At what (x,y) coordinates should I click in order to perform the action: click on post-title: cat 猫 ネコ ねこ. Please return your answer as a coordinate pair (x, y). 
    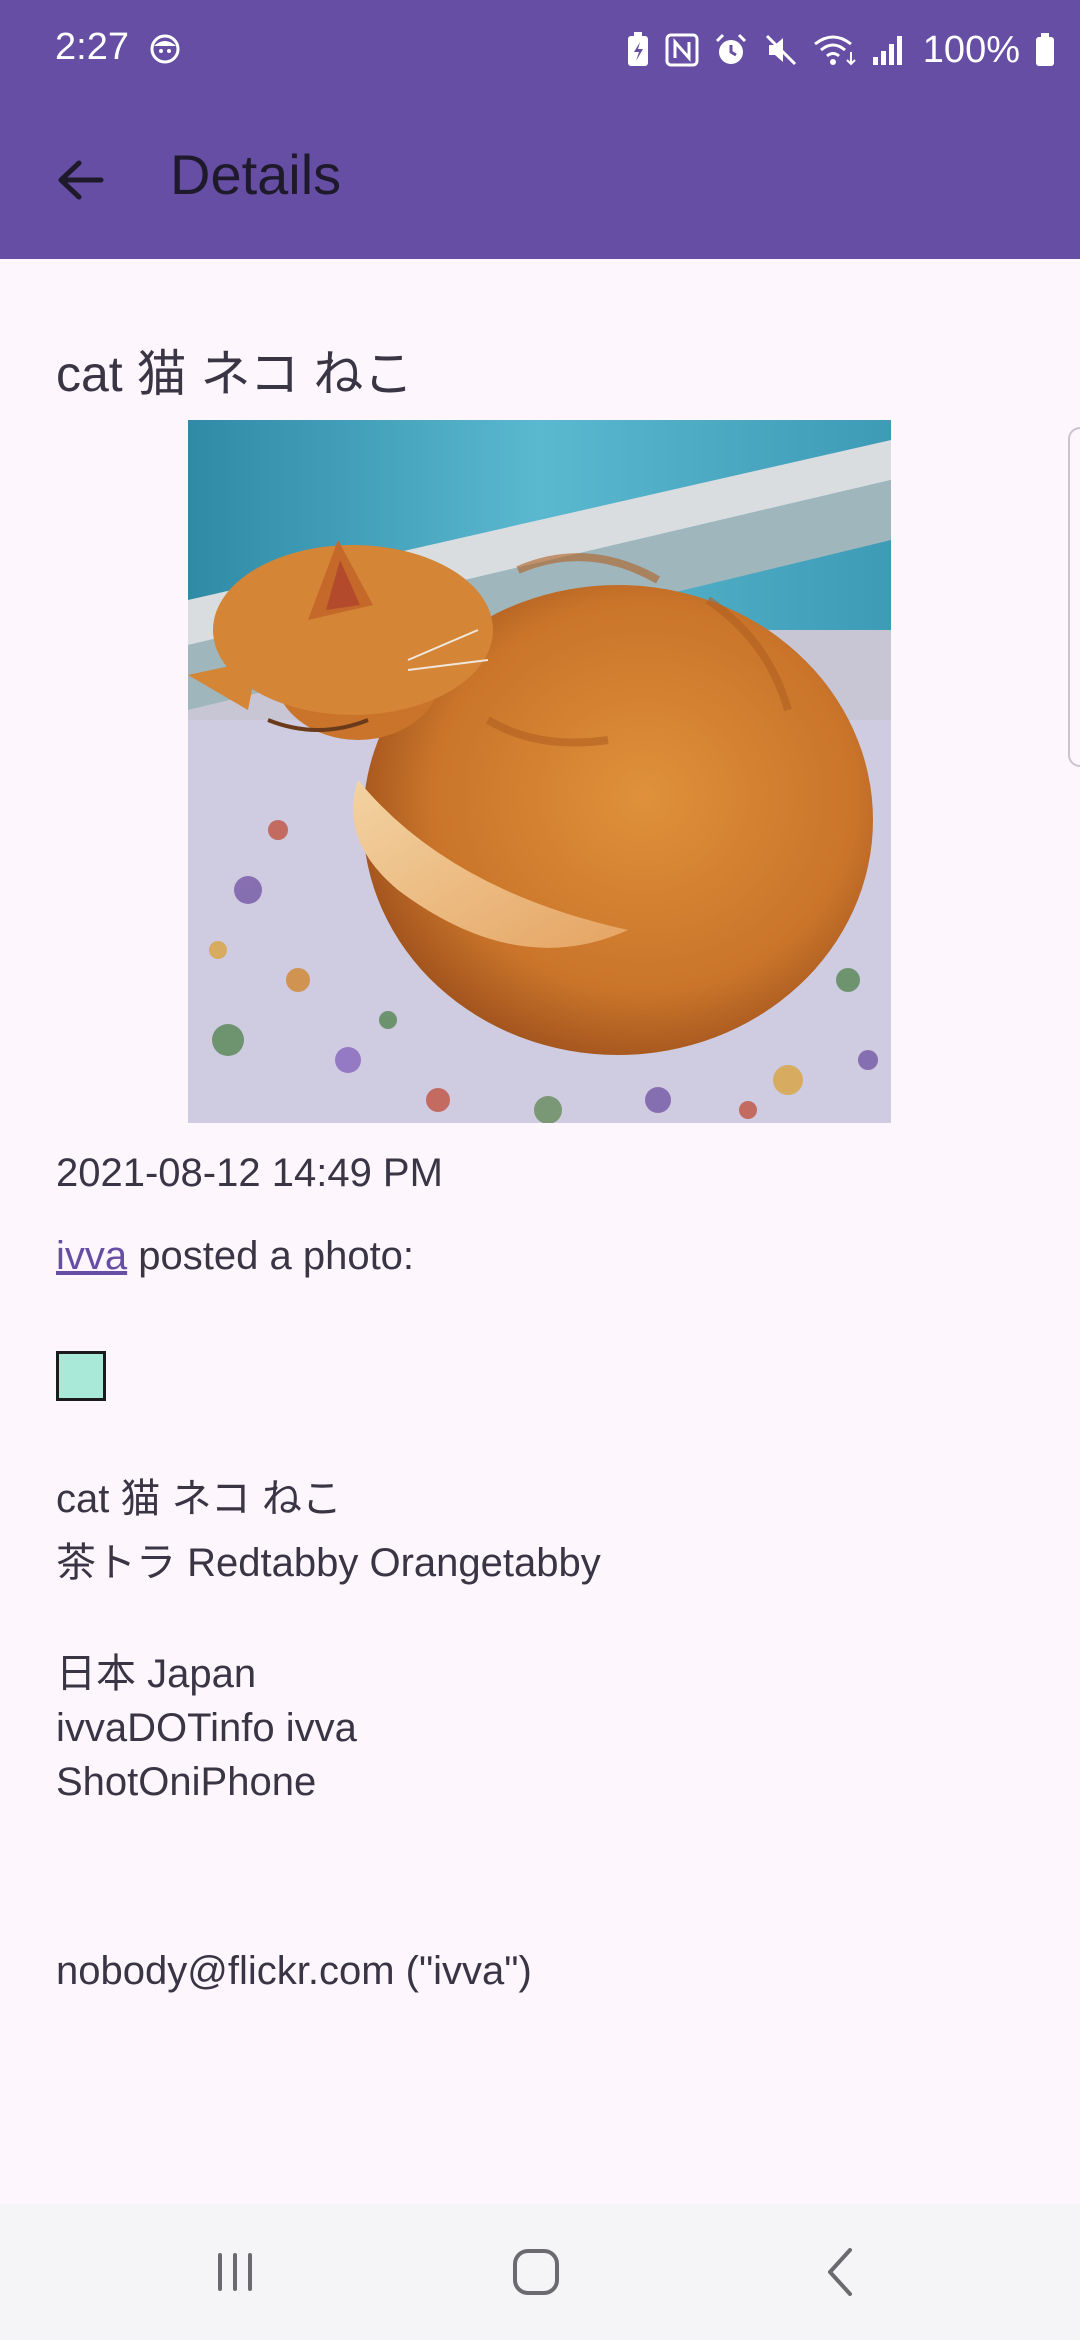
    Looking at the image, I should click on (235, 374).